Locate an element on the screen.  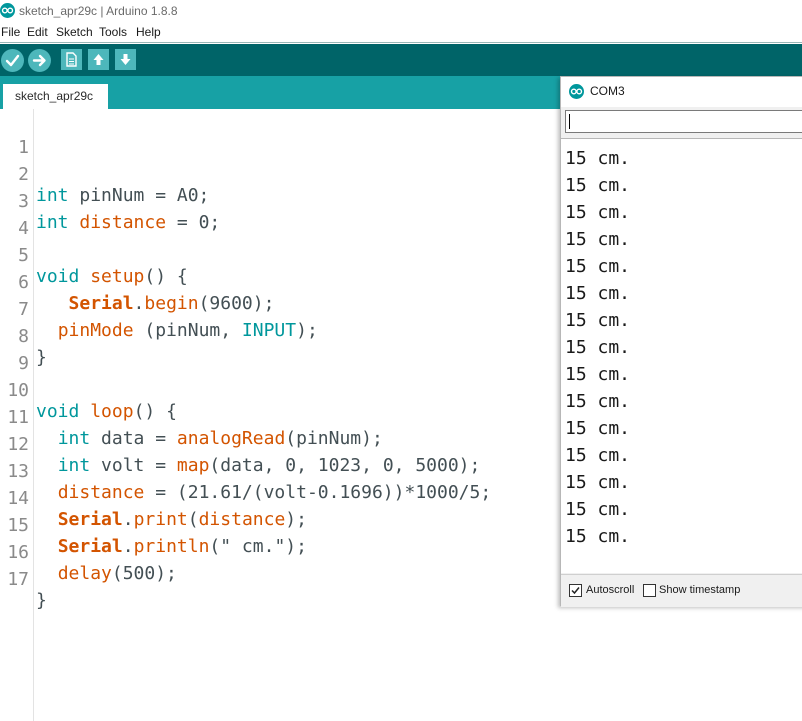
save-arrow-down-icon is located at coordinates (125, 59).